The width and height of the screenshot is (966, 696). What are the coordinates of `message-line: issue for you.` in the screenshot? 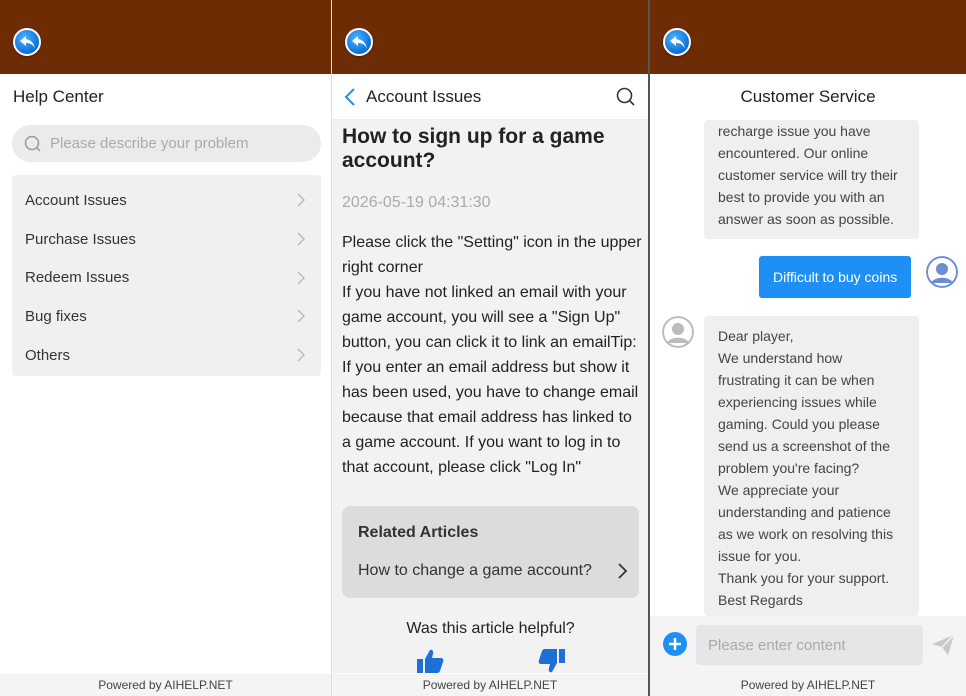 It's located at (760, 556).